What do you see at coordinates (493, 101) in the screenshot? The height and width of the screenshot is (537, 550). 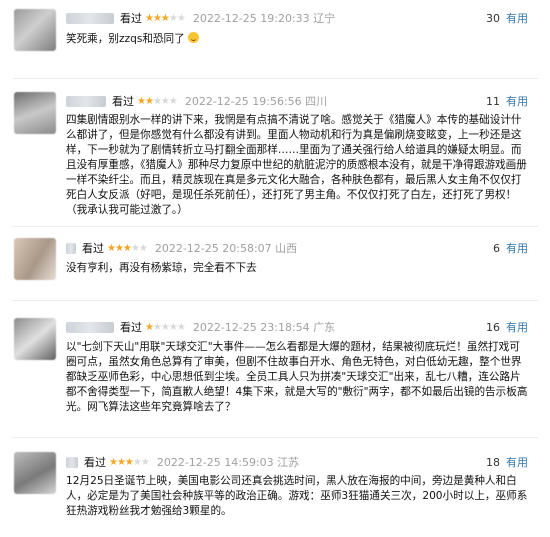 I see `vote-count: 11` at bounding box center [493, 101].